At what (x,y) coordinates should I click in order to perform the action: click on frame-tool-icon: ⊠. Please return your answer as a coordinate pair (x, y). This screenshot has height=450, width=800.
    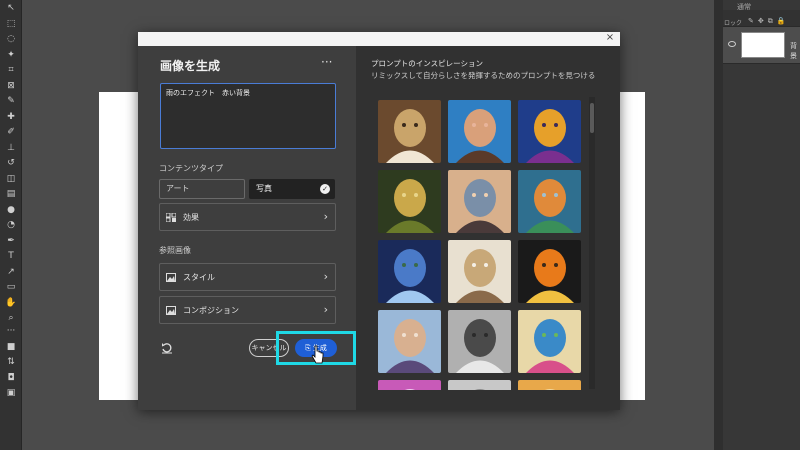
    Looking at the image, I should click on (11, 86).